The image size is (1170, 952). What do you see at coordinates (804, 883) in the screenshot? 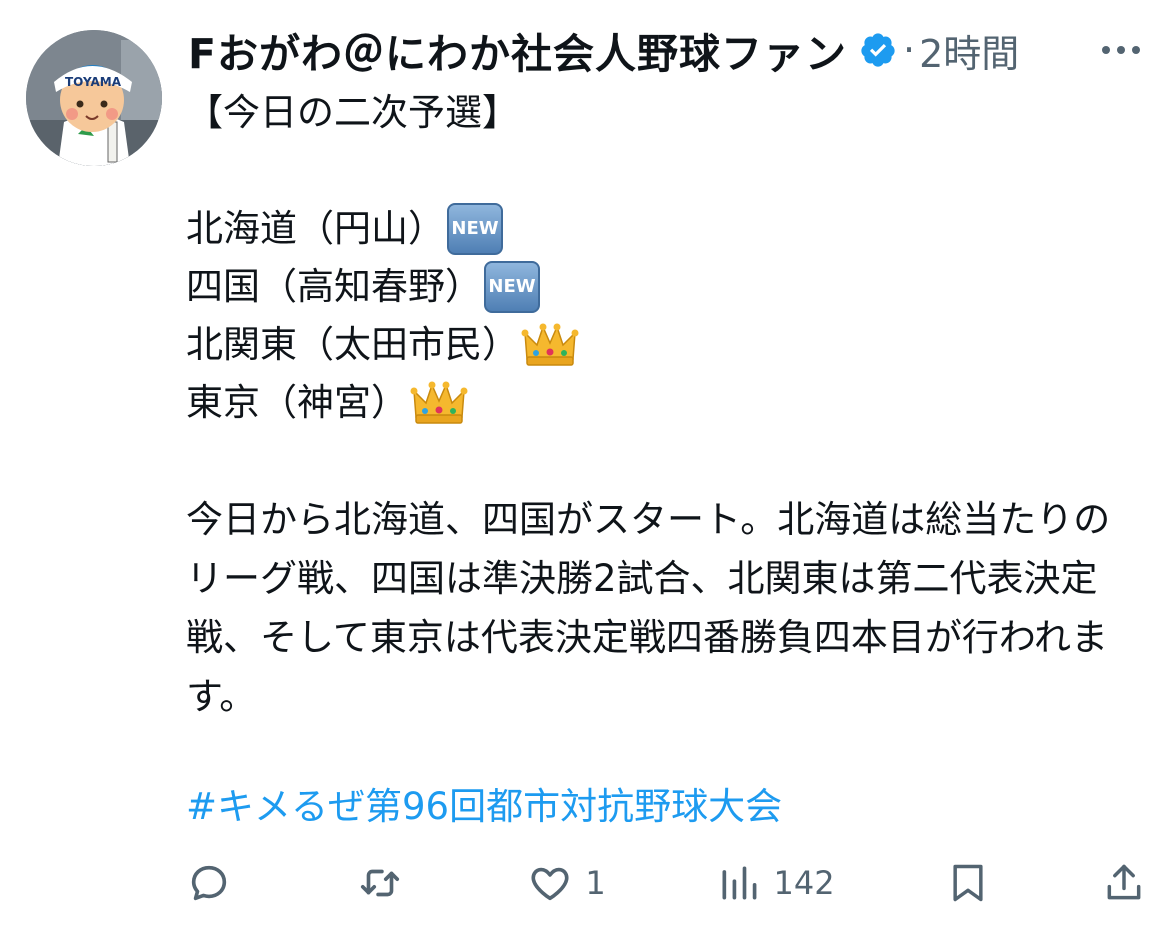
I see `view-count: 142` at bounding box center [804, 883].